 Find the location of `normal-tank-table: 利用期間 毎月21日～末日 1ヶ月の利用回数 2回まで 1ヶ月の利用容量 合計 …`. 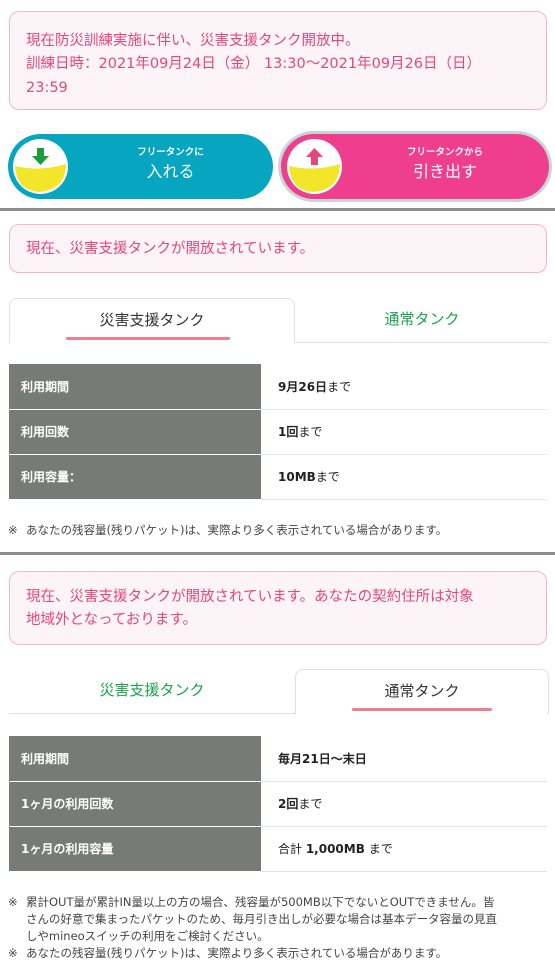

normal-tank-table: 利用期間 毎月21日～末日 1ヶ月の利用回数 2回まで 1ヶ月の利用容量 合計 … is located at coordinates (278, 804).